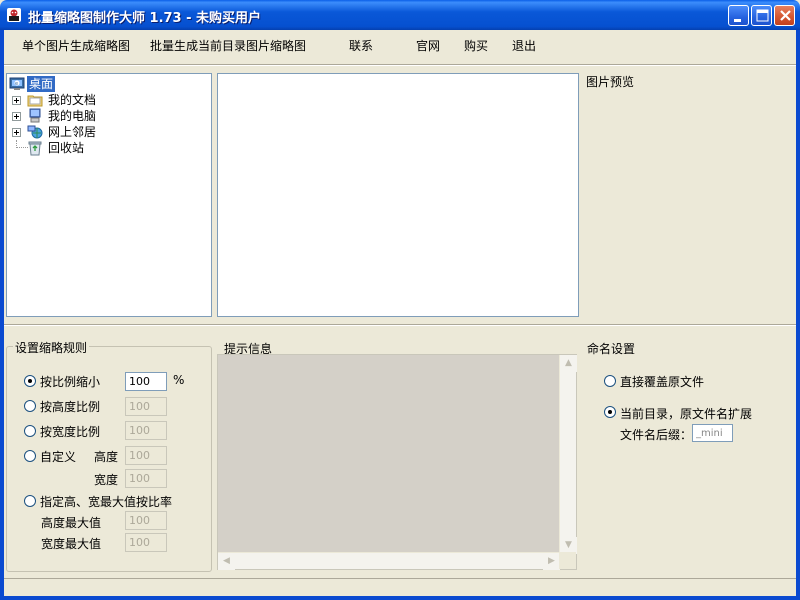 This screenshot has width=800, height=600. I want to click on window-frame-left, so click(2, 315).